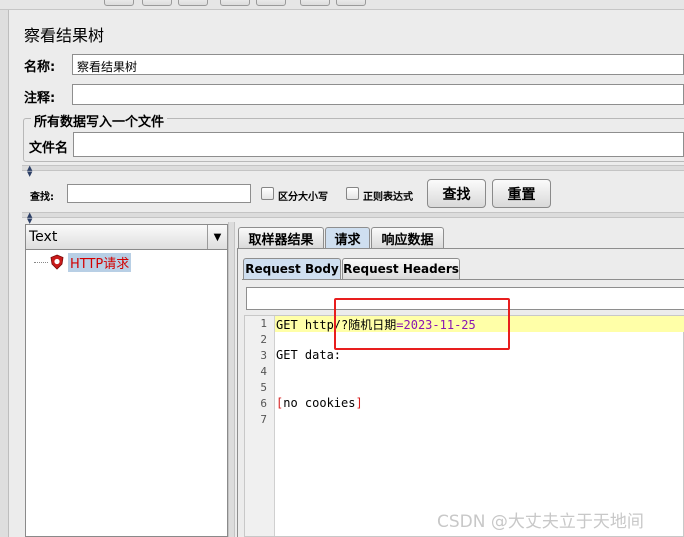 This screenshot has width=684, height=537. I want to click on renderer-selected: Text, so click(43, 237).